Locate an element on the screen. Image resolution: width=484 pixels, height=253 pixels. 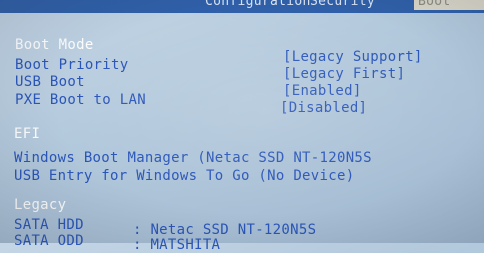
efi-entry-usb-windows-to-go: USB Entry for Windows To Go (No Device) is located at coordinates (184, 176).